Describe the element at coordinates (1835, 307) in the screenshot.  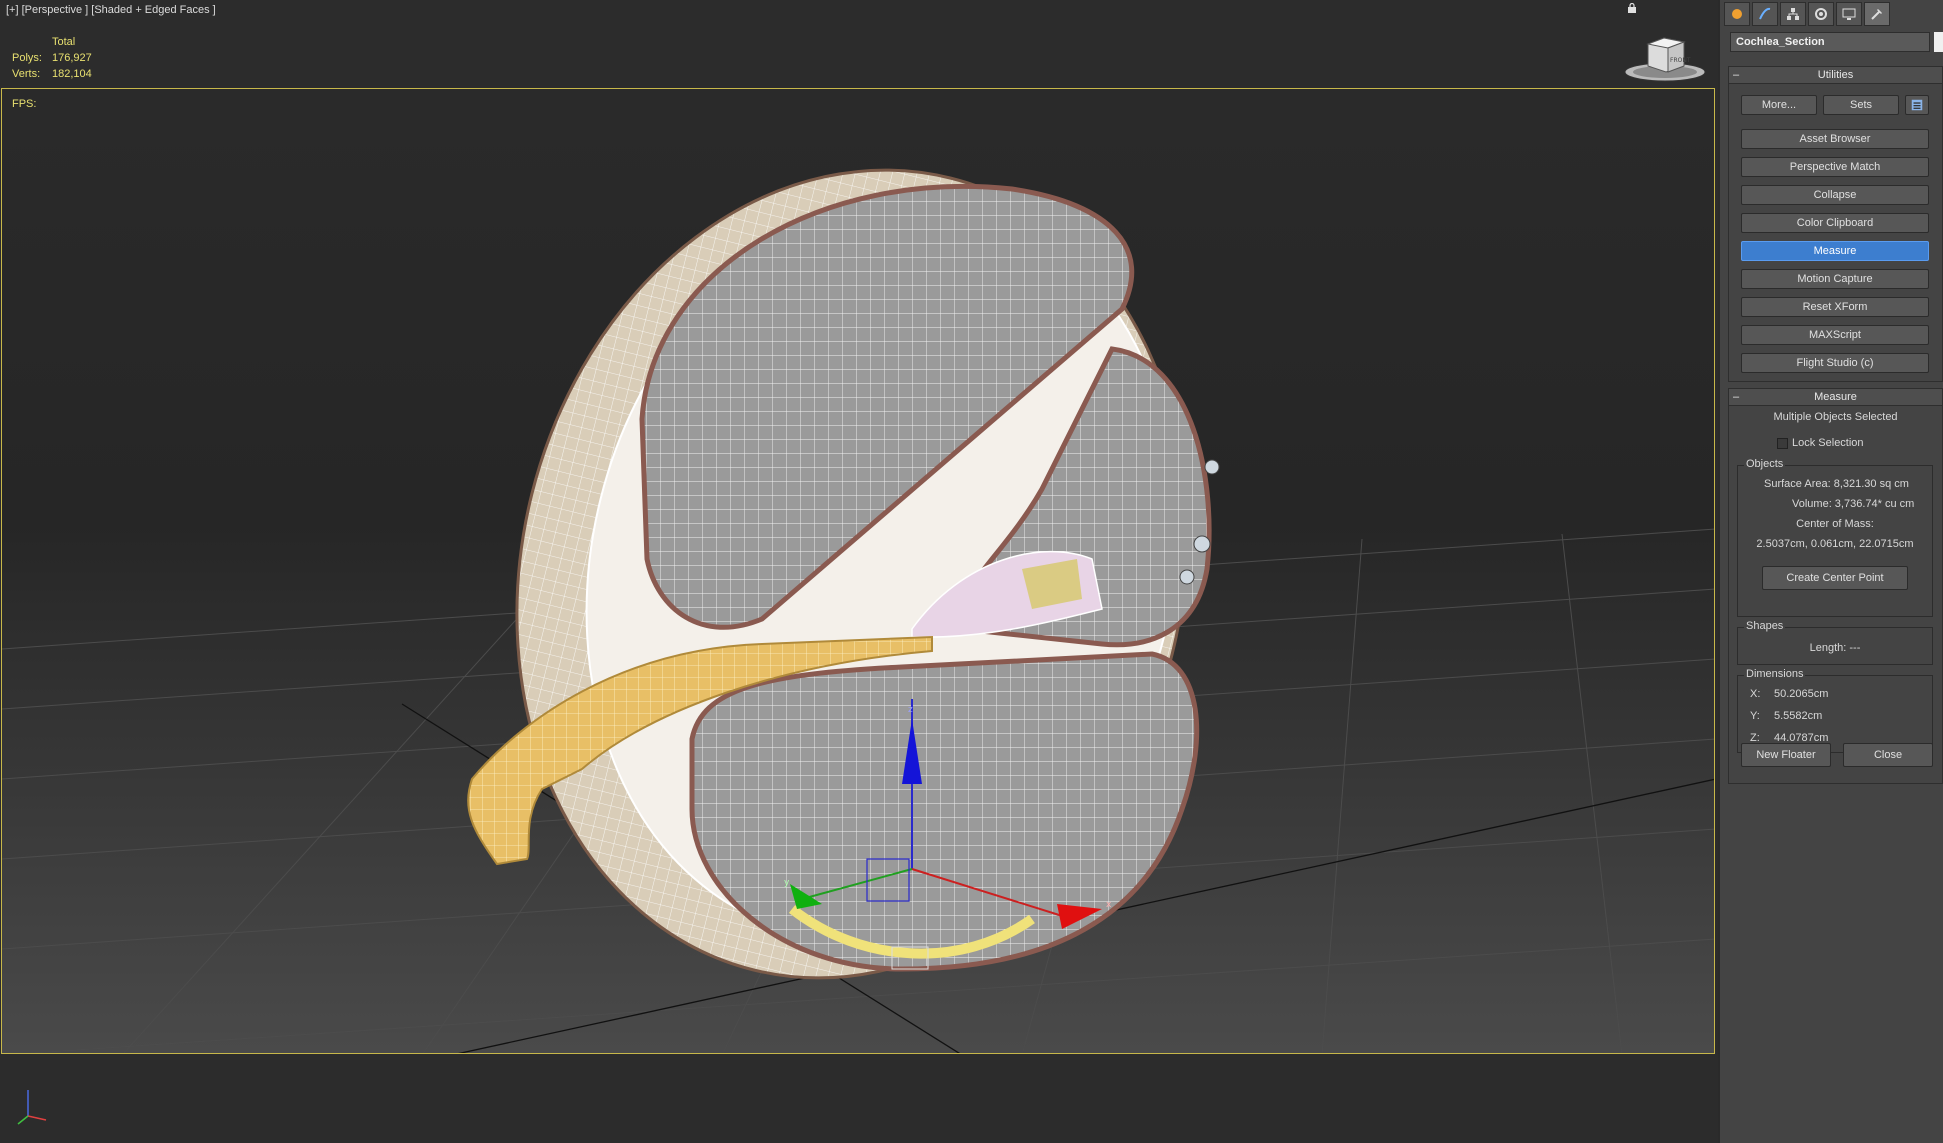
I see `reset-xform-button: Reset XForm` at that location.